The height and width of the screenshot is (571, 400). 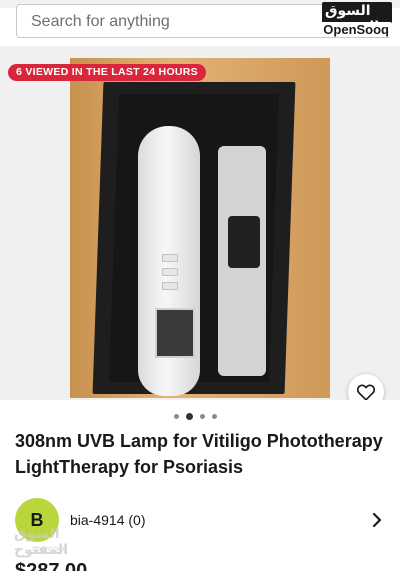 I want to click on search-placeholder: Search for anything, so click(x=100, y=21).